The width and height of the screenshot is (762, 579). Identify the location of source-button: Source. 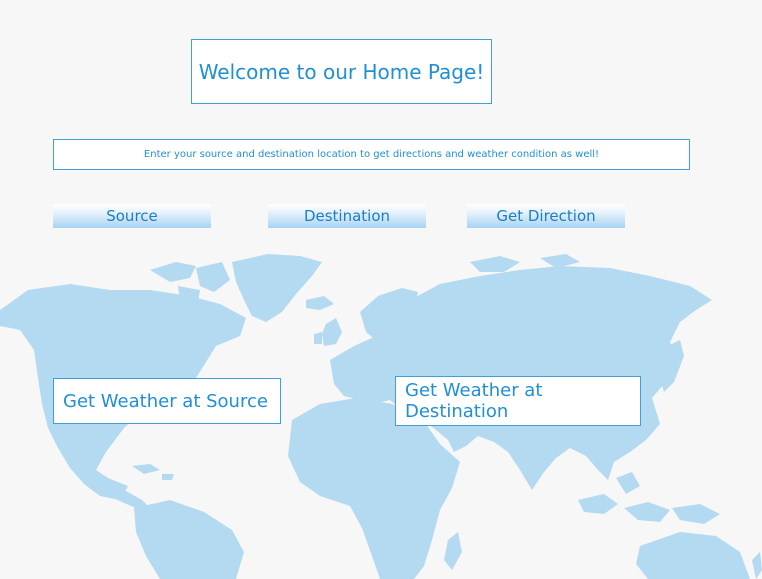
(132, 216).